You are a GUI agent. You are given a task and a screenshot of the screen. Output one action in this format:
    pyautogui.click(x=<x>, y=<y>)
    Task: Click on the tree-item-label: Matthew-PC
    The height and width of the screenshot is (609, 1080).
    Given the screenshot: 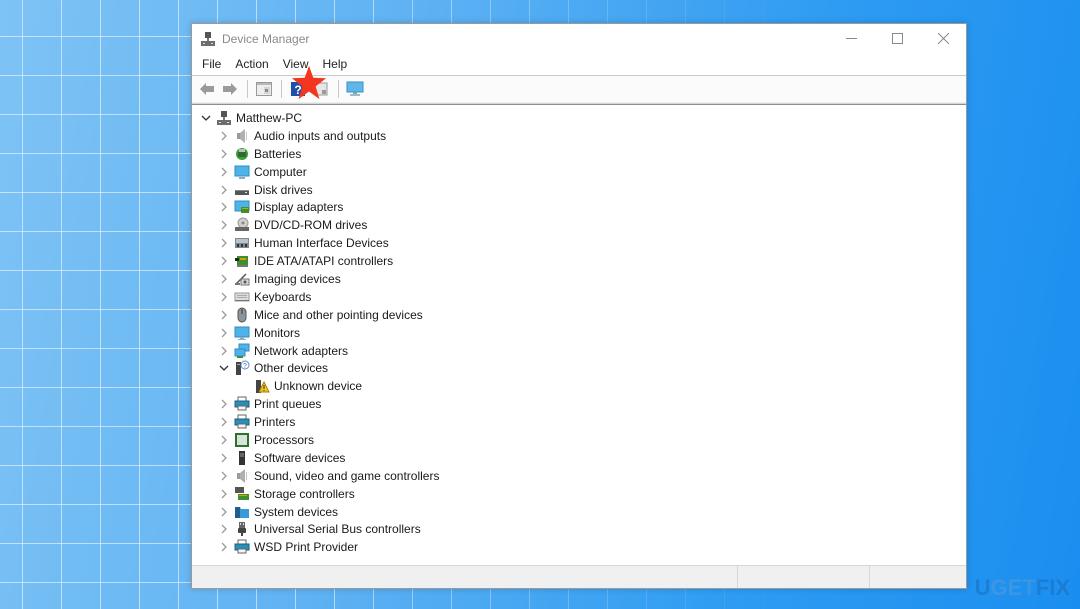 What is the action you would take?
    pyautogui.click(x=269, y=117)
    